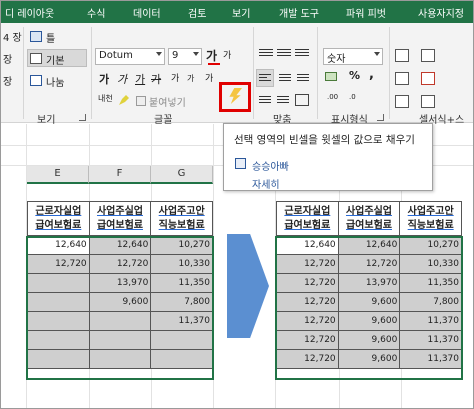 The width and height of the screenshot is (474, 409). What do you see at coordinates (190, 78) in the screenshot?
I see `subscript-button: 가` at bounding box center [190, 78].